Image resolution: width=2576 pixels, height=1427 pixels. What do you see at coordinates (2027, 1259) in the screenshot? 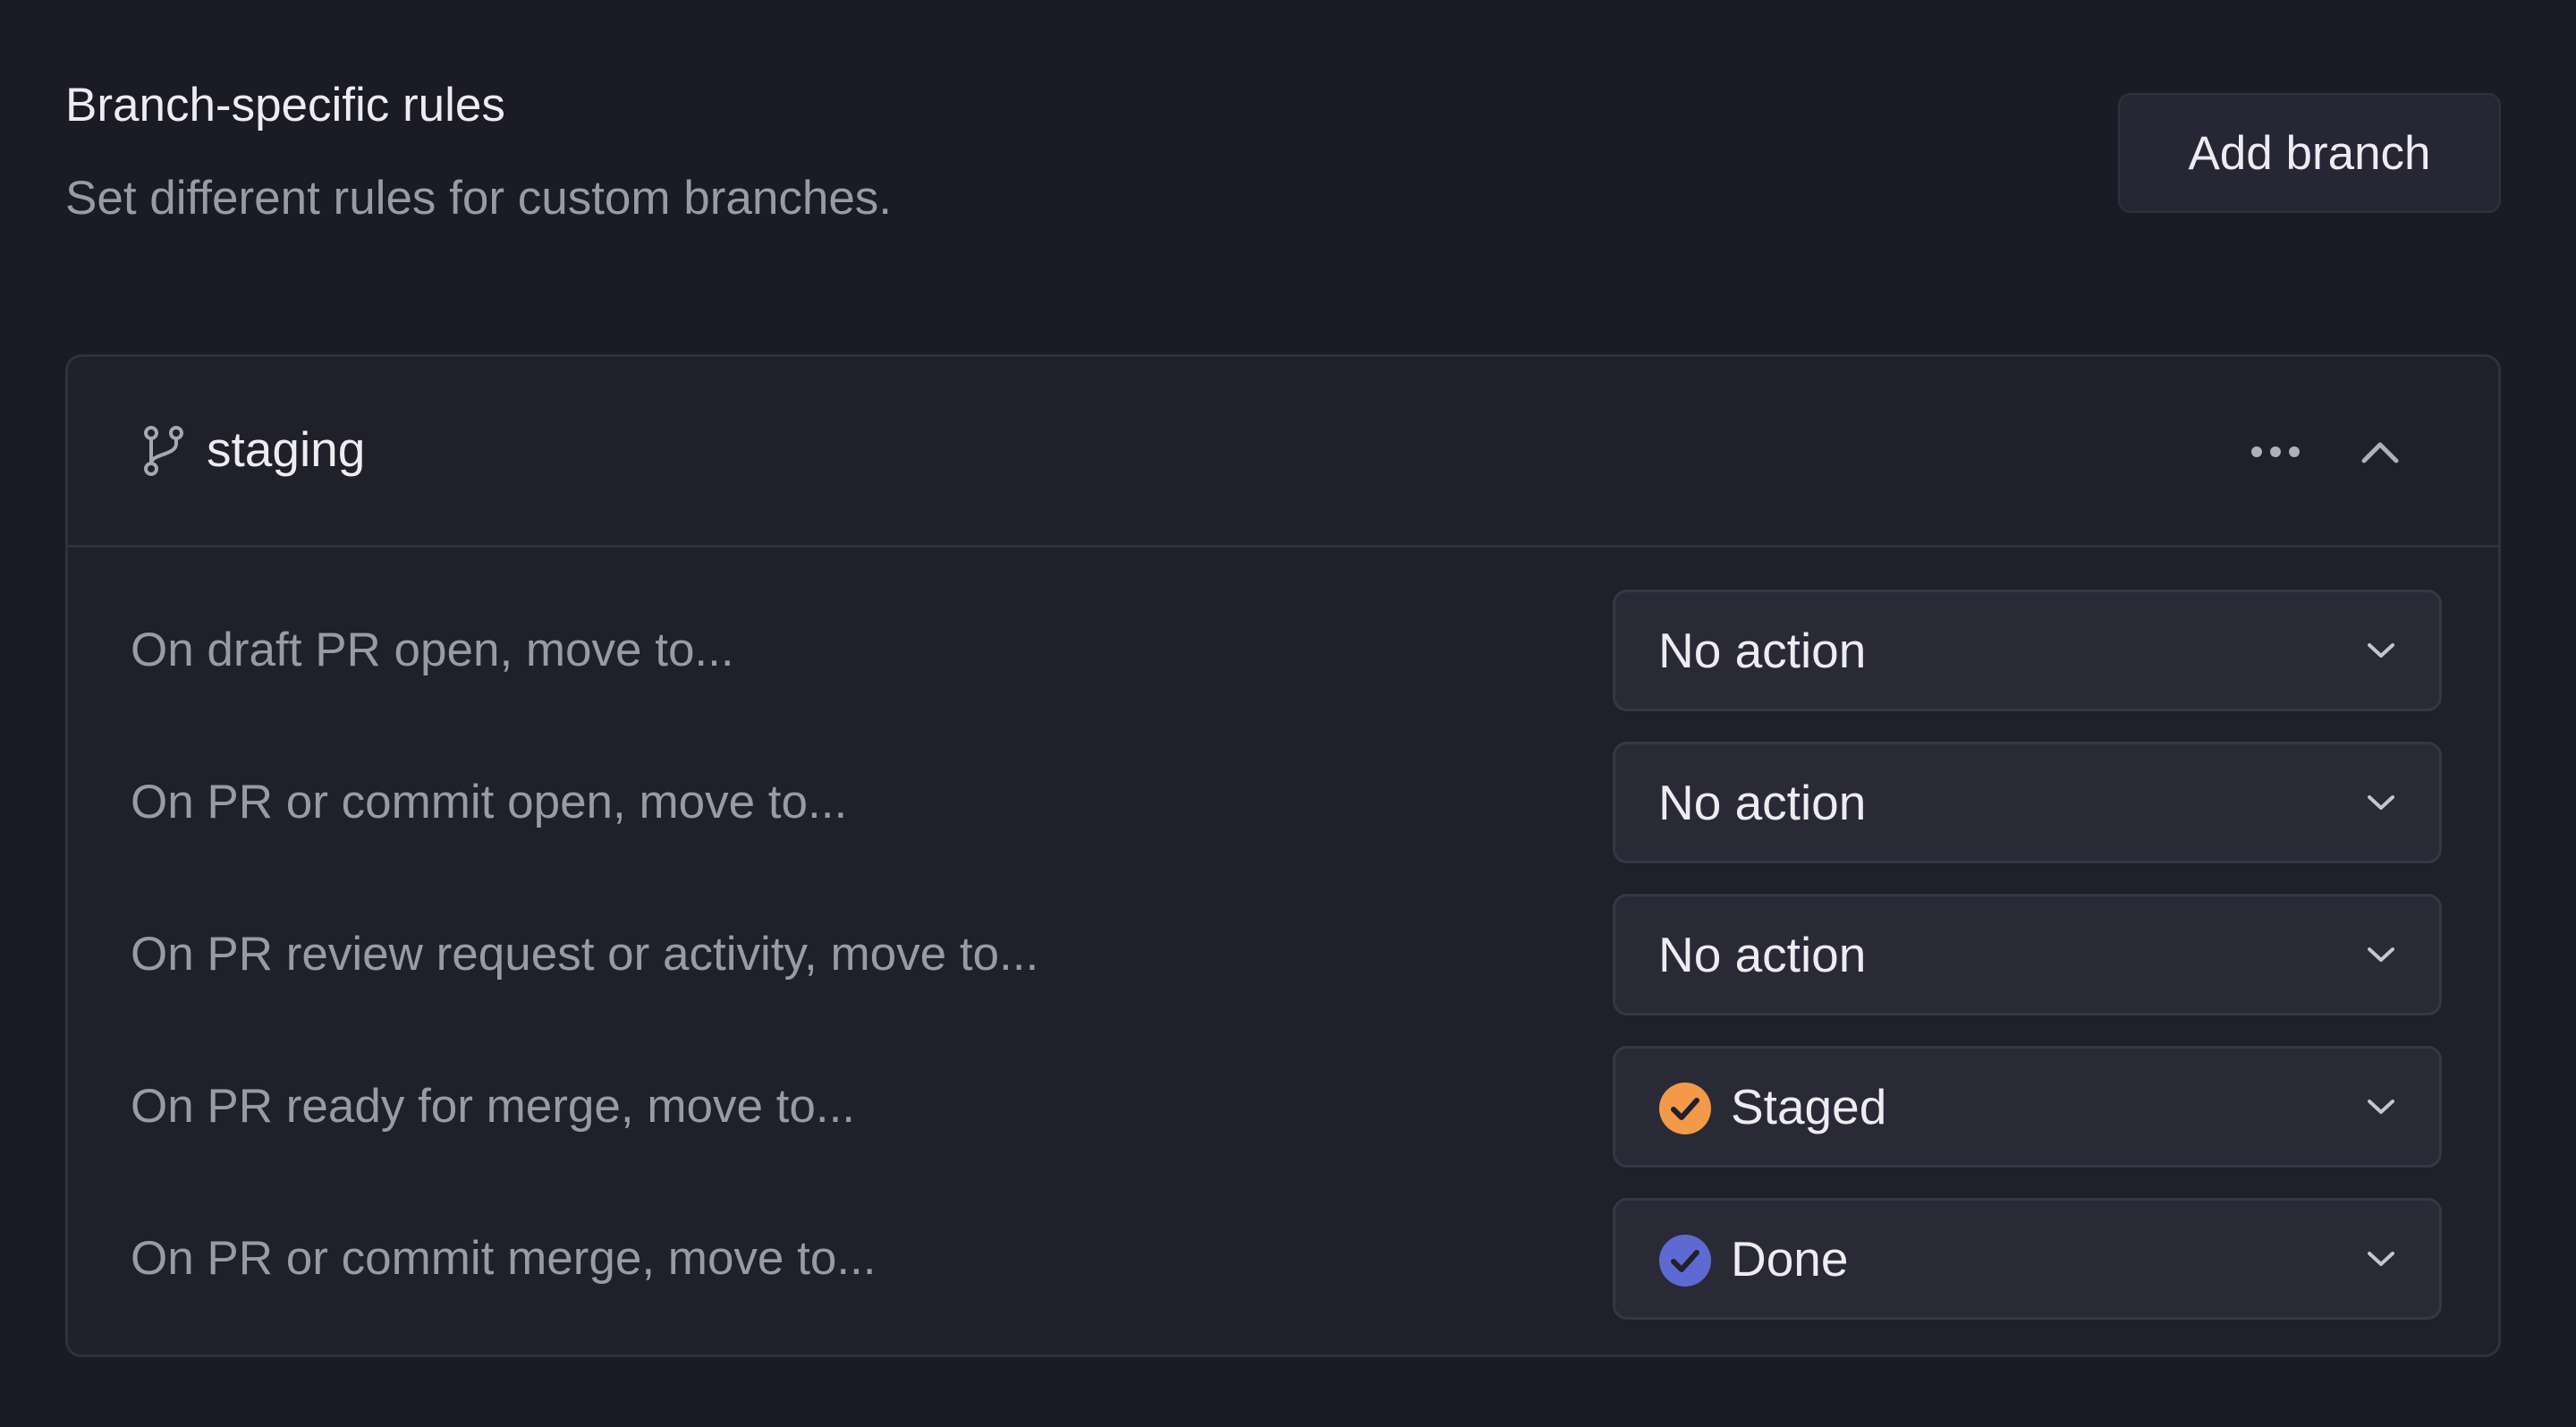
I see `rule-select: Done` at bounding box center [2027, 1259].